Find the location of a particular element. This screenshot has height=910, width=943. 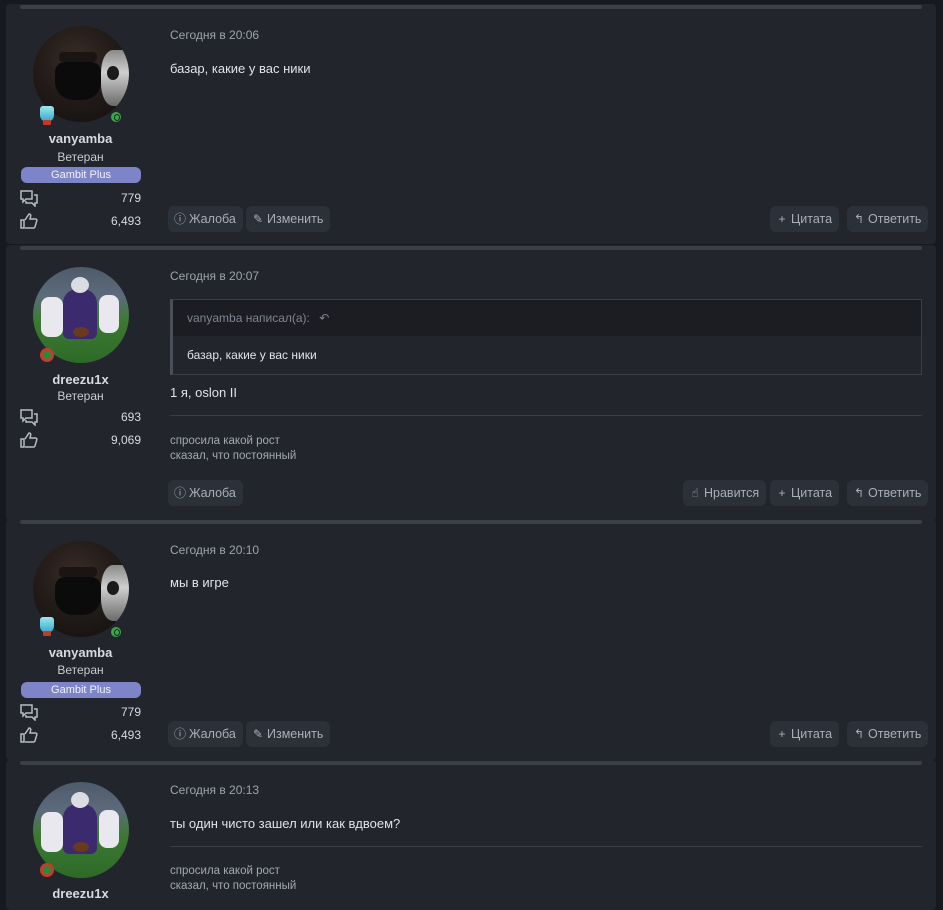

thumbs-up-icon: ☝ is located at coordinates (695, 493).